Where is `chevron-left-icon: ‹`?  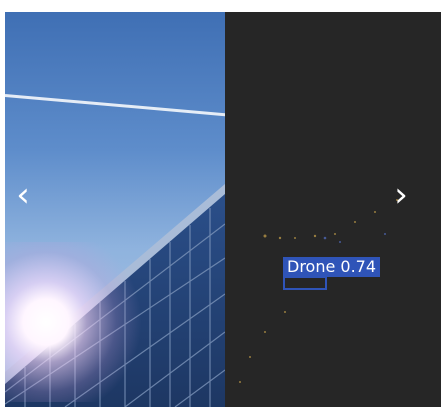 chevron-left-icon: ‹ is located at coordinates (23, 195).